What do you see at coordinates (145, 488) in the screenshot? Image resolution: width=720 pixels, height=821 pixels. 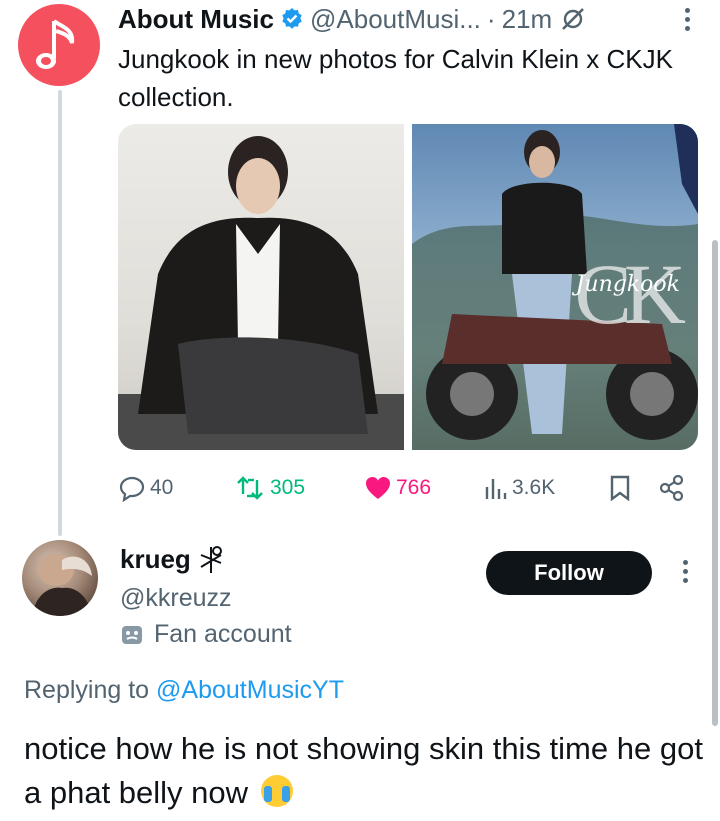 I see `reply-button: 40` at bounding box center [145, 488].